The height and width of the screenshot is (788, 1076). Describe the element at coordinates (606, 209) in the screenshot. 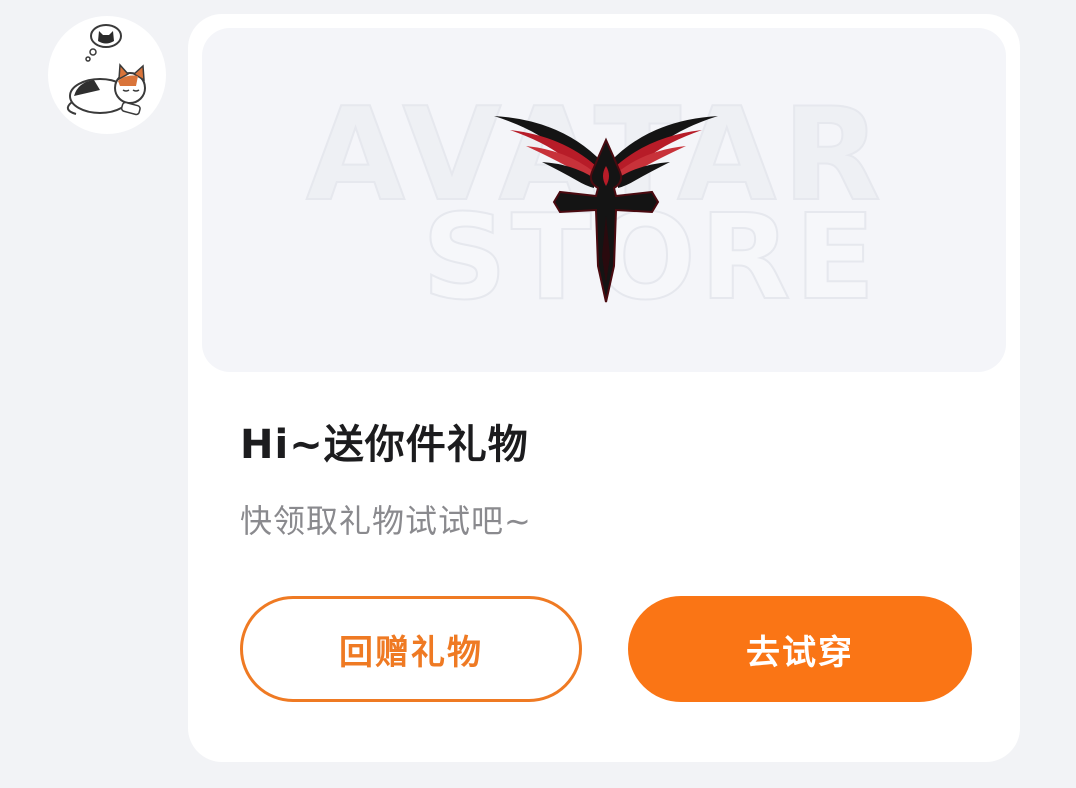

I see `winged-cross-icon` at that location.